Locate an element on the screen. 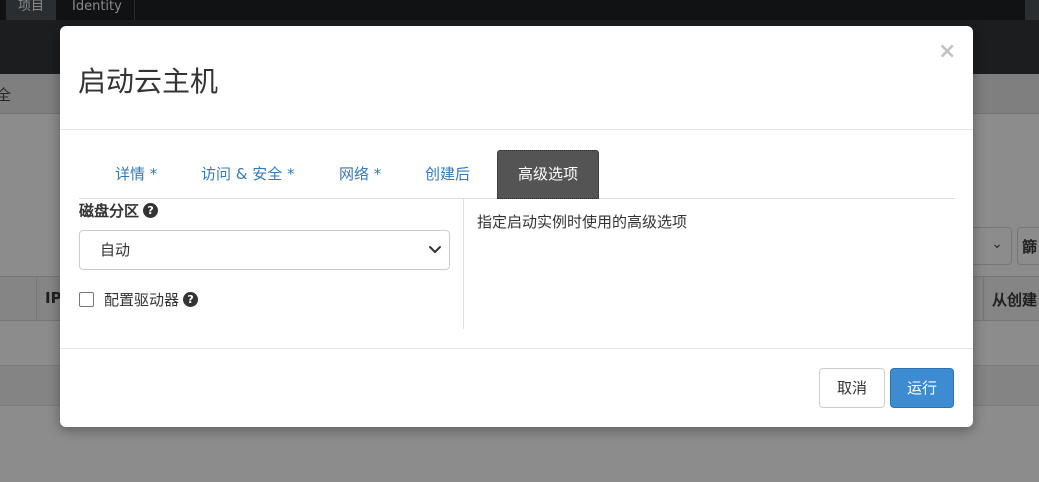  disk-partition-select: 自动 is located at coordinates (264, 250).